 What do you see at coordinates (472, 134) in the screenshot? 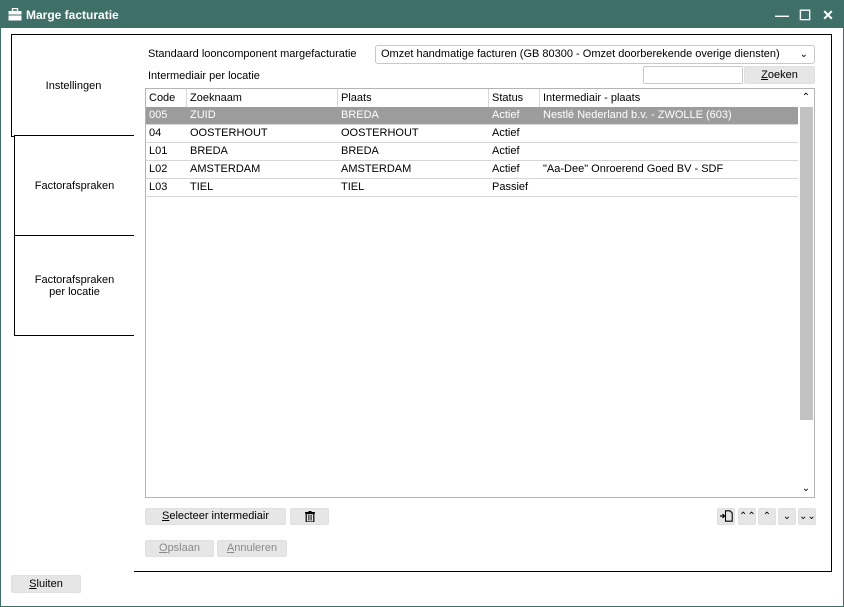
I see `table-row: 04 OOSTERHOUT OOSTERHOUT Actief` at bounding box center [472, 134].